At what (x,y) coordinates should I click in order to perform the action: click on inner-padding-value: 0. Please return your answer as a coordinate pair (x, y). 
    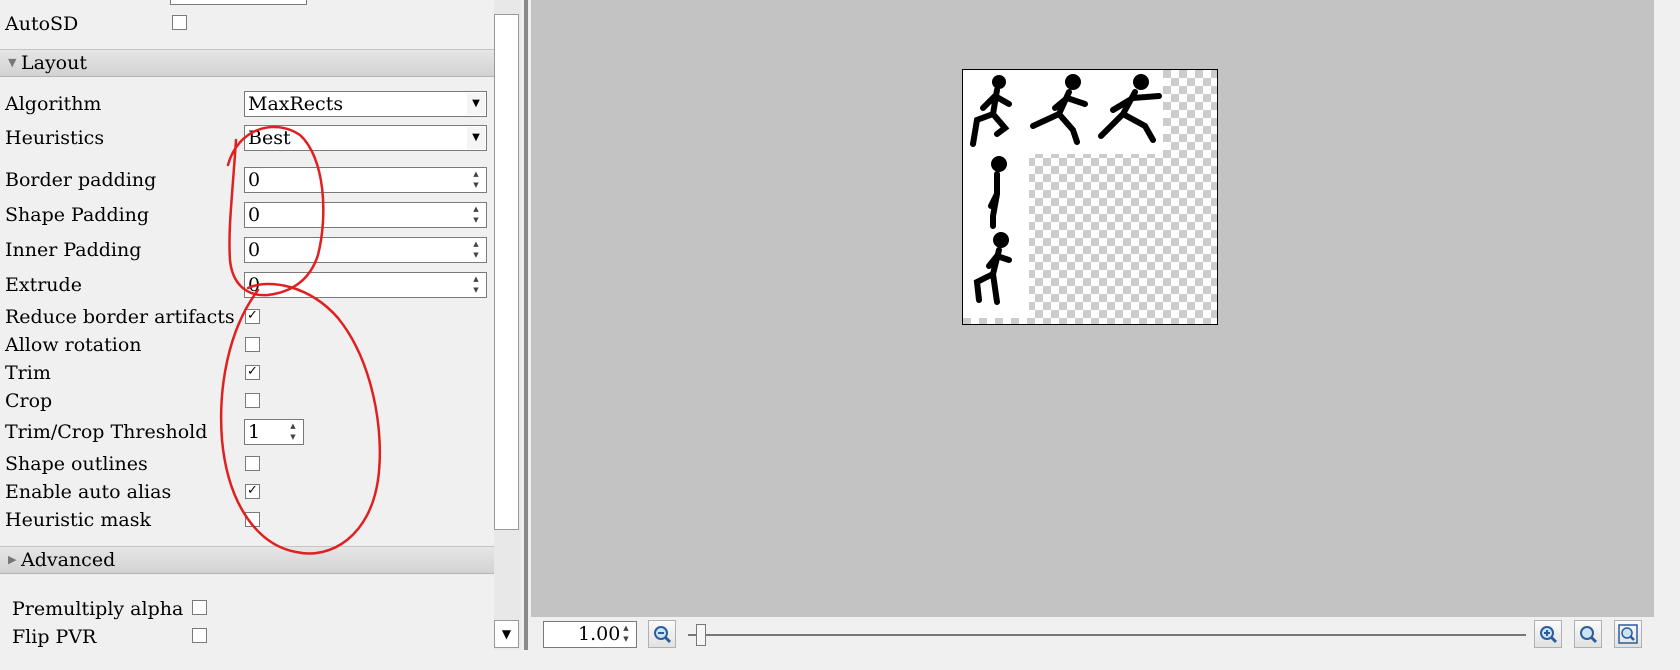
    Looking at the image, I should click on (254, 250).